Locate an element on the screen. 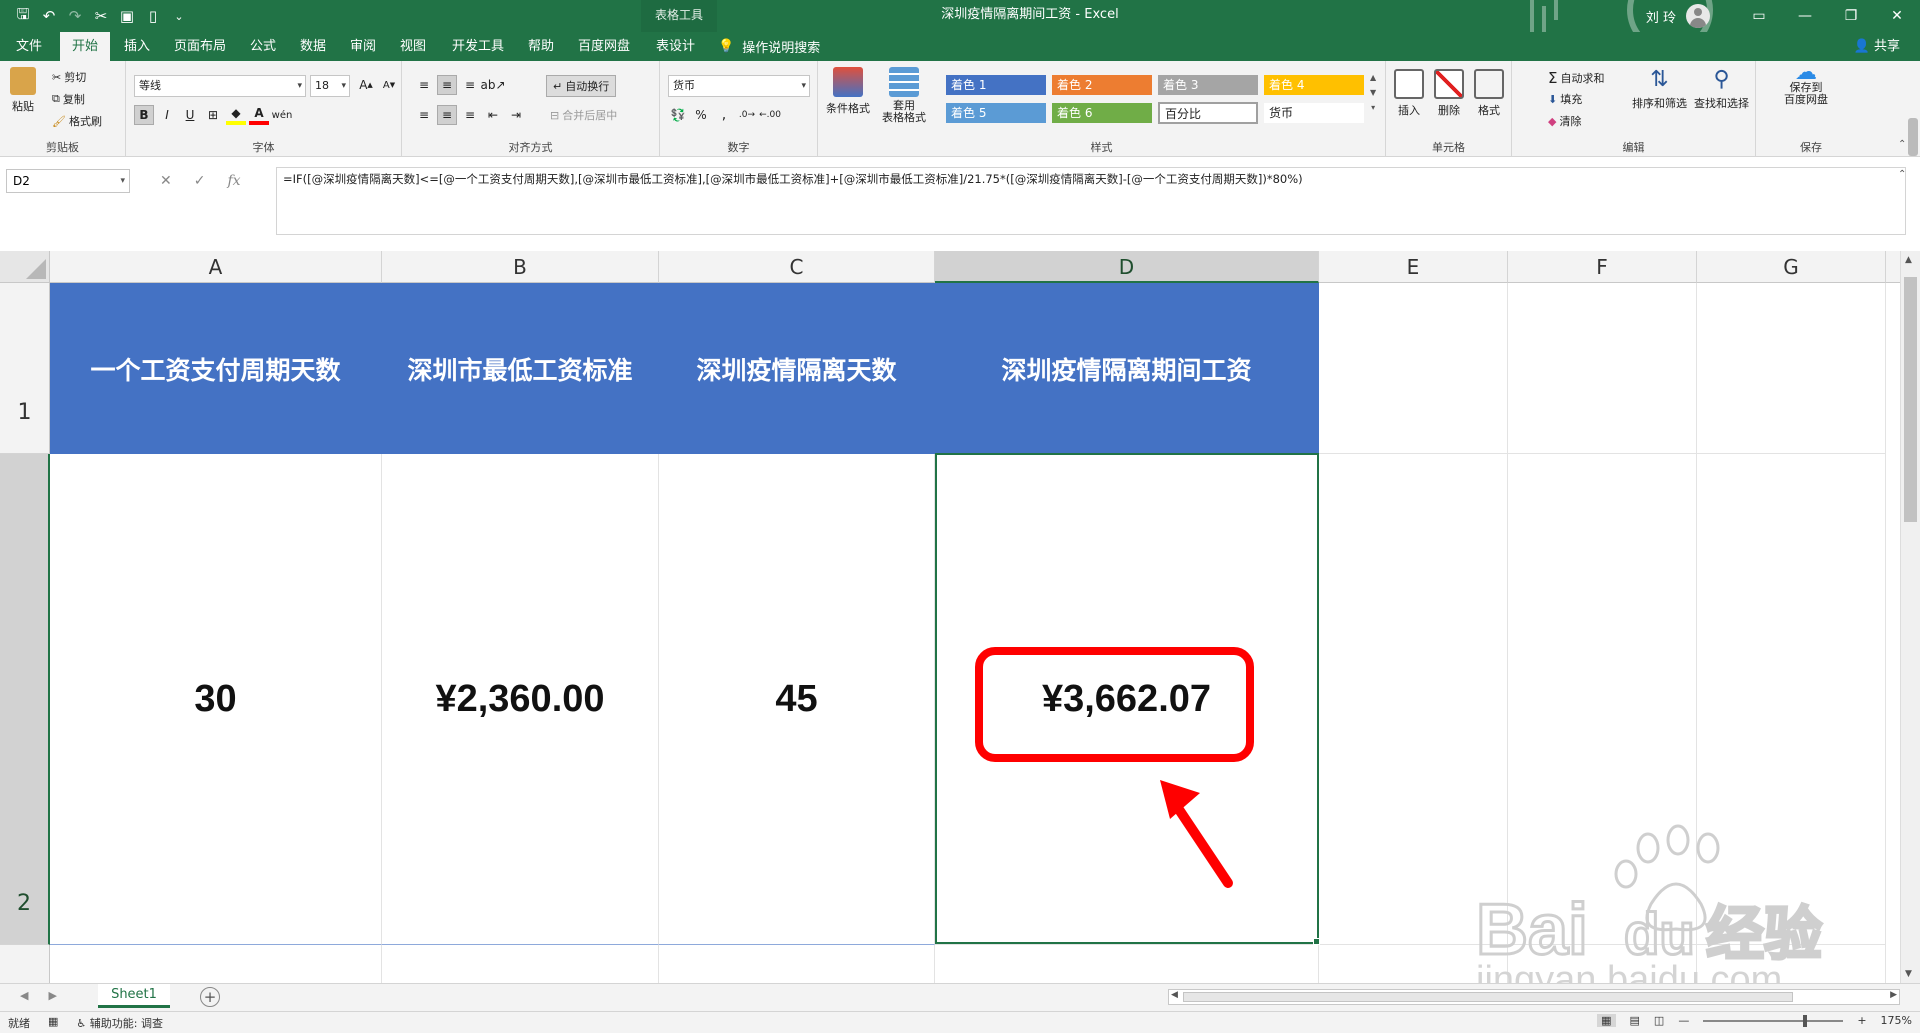 Image resolution: width=1920 pixels, height=1033 pixels. restore-icon: ❐ is located at coordinates (1851, 16).